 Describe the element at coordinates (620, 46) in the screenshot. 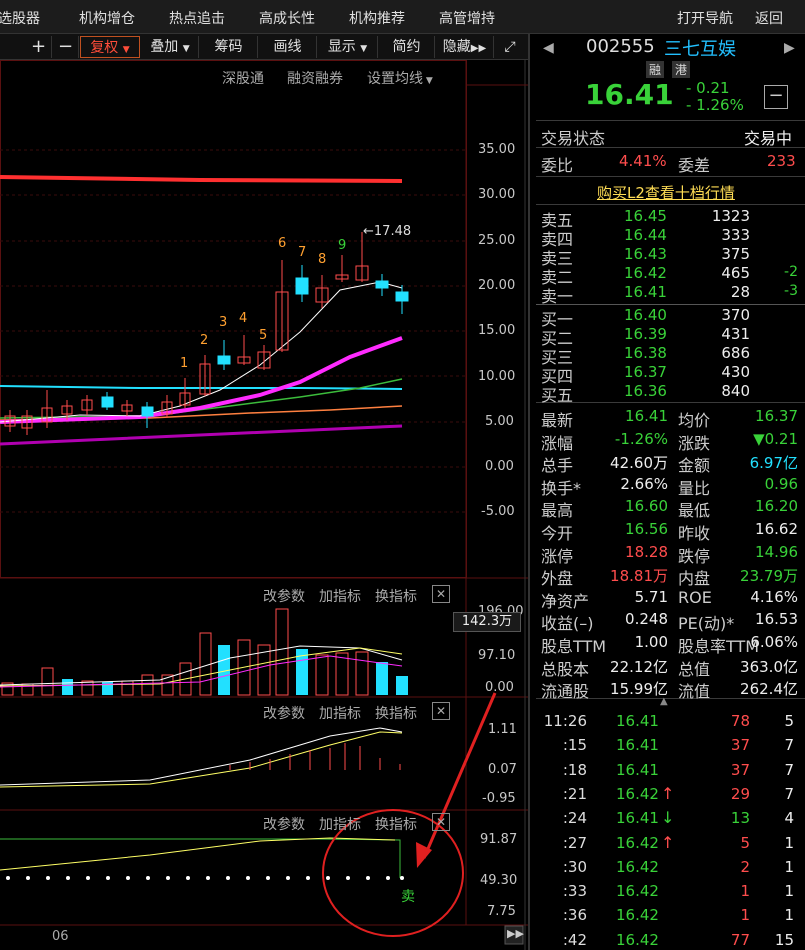

I see `stock-code: 002555` at that location.